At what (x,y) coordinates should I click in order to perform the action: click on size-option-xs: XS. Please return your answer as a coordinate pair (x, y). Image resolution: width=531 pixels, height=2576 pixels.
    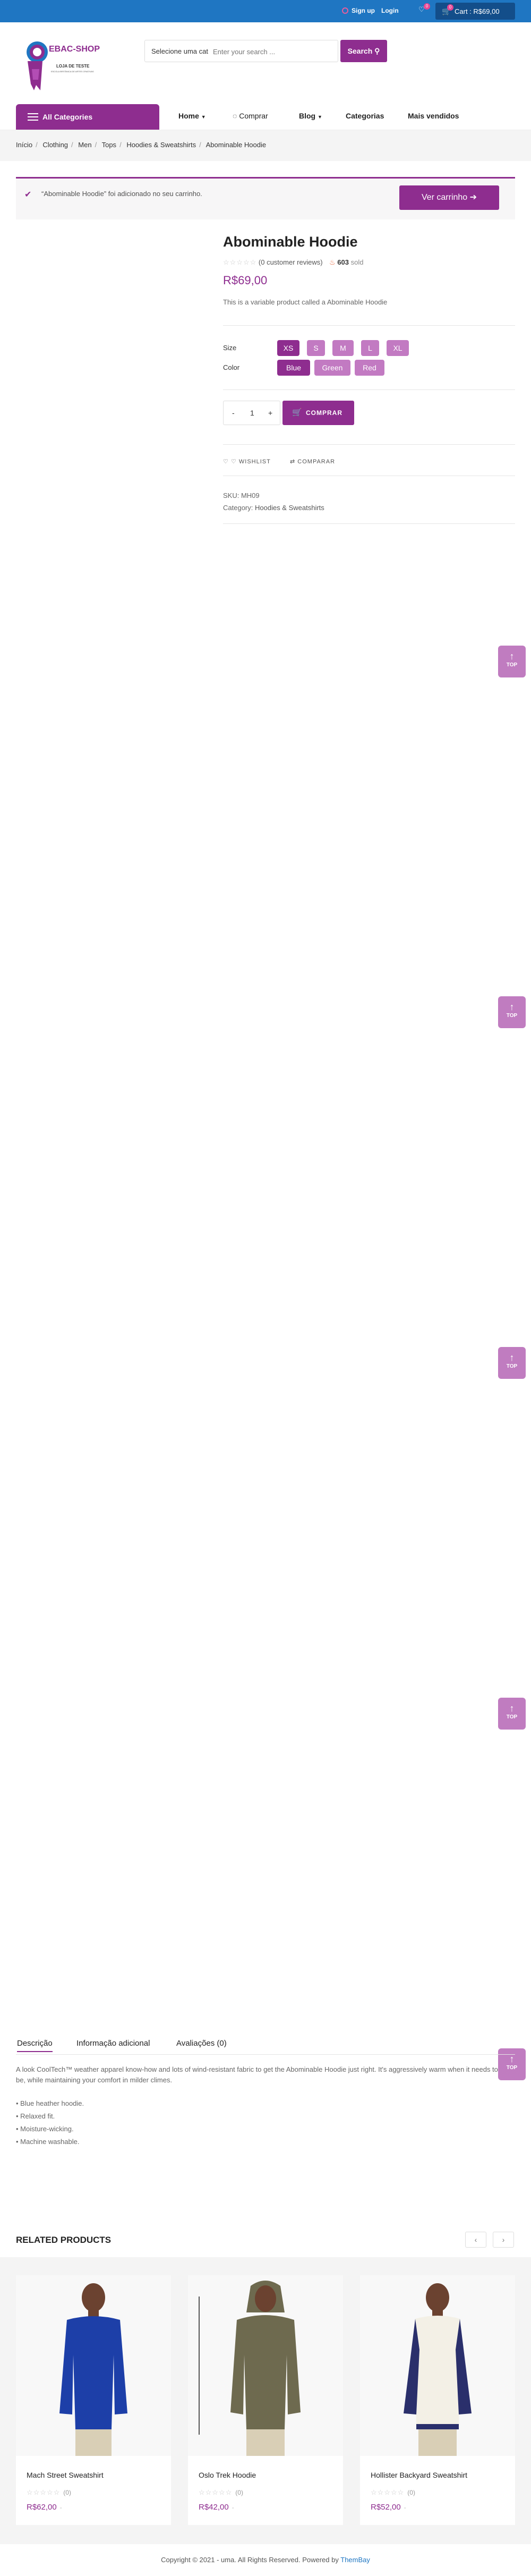
    Looking at the image, I should click on (288, 348).